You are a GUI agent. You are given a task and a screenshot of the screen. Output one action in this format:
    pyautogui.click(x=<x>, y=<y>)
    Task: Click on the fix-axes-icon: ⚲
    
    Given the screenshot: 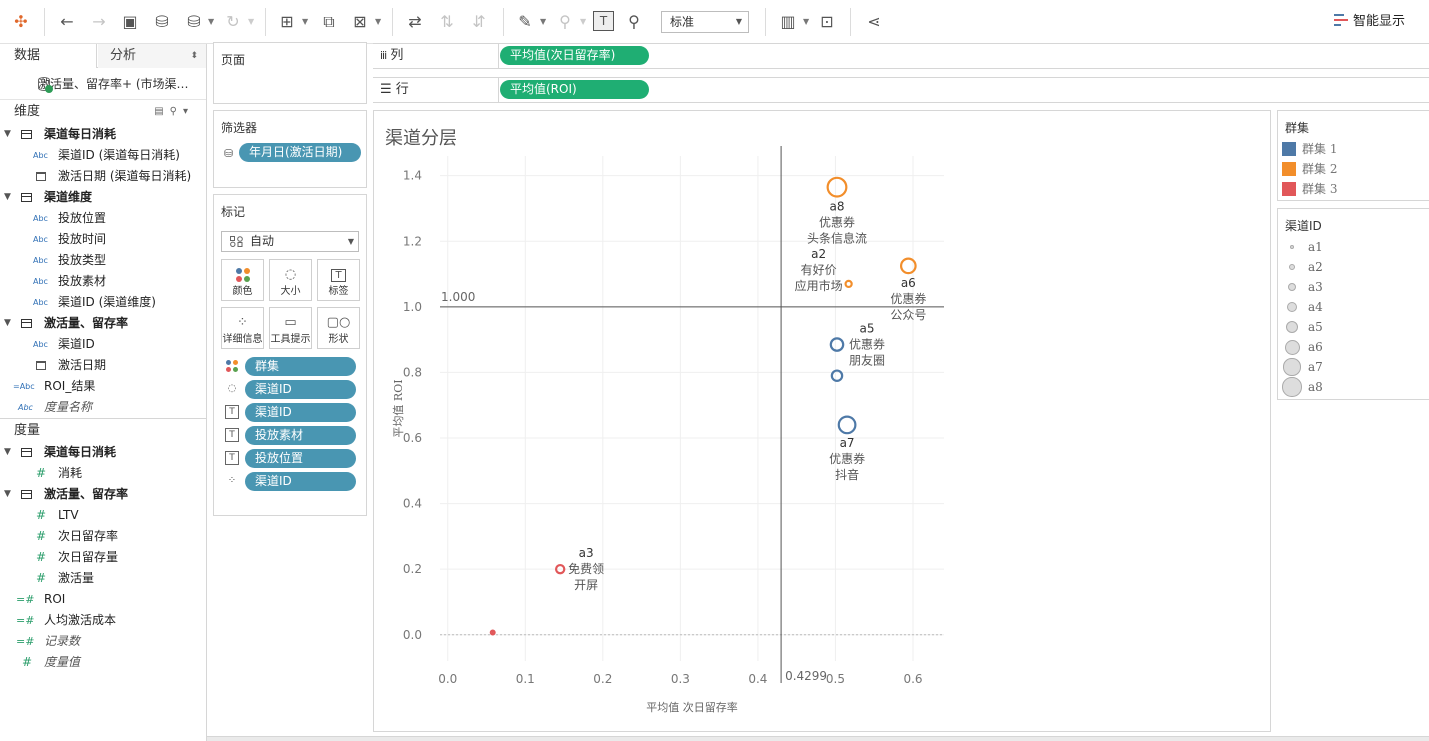 What is the action you would take?
    pyautogui.click(x=634, y=22)
    